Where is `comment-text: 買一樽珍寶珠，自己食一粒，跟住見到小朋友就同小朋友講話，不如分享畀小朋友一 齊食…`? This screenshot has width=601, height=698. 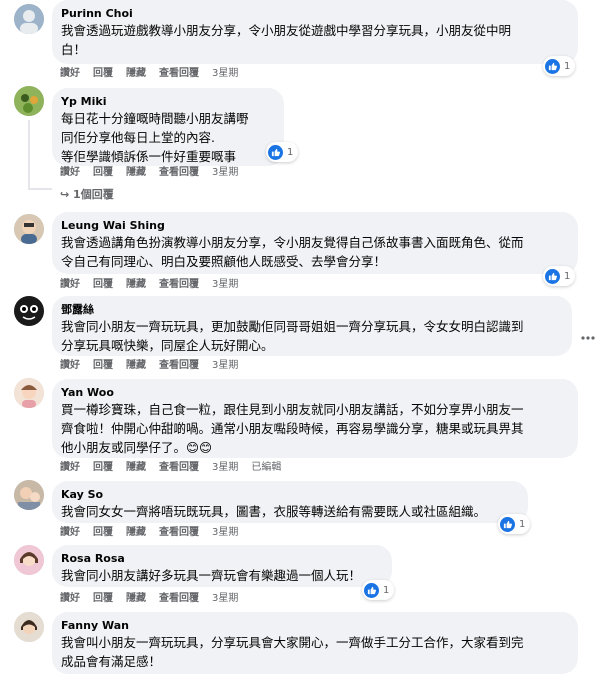
comment-text: 買一樽珍寶珠，自己食一粒，跟住見到小朋友就同小朋友講話，不如分享畀小朋友一 齊食… is located at coordinates (313, 428).